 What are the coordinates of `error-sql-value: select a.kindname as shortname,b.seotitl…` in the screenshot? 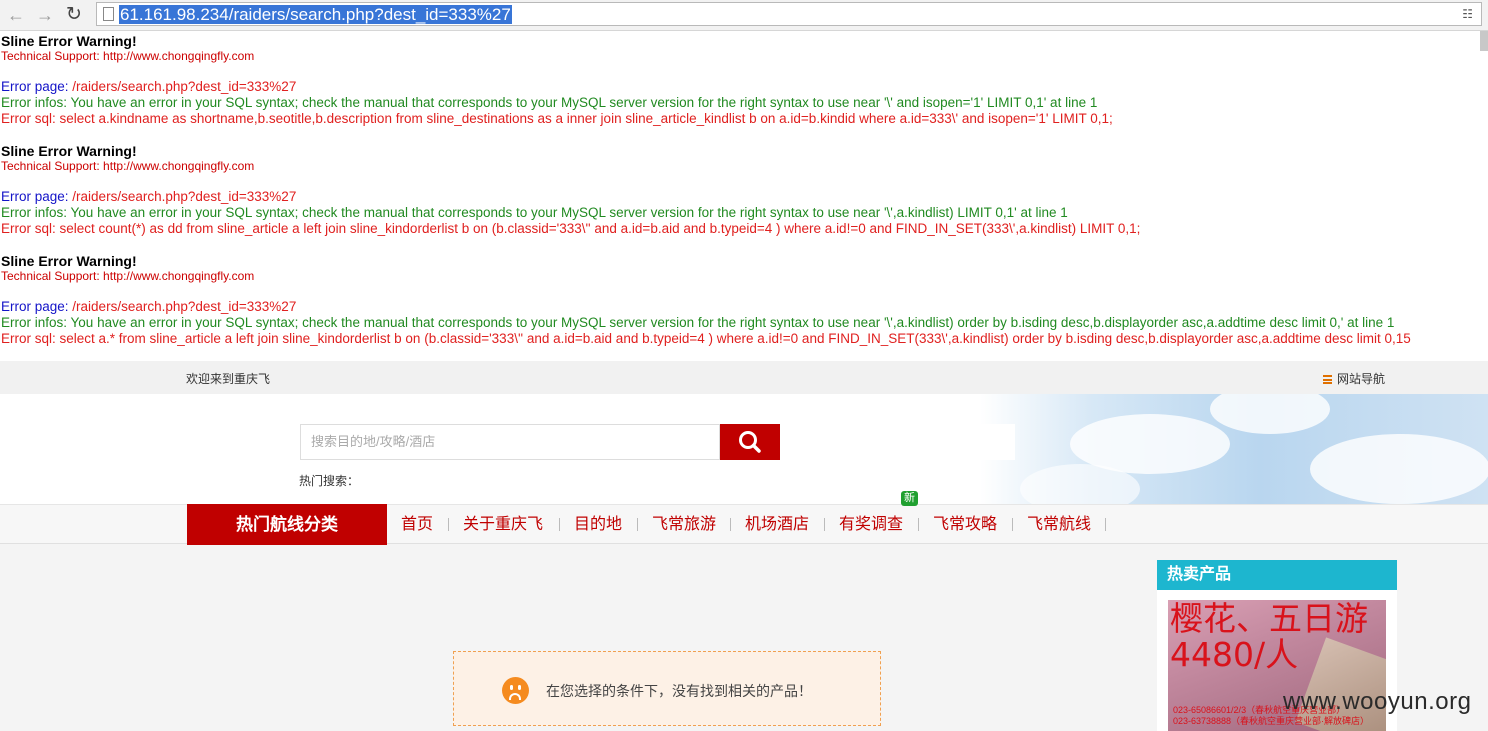 It's located at (584, 118).